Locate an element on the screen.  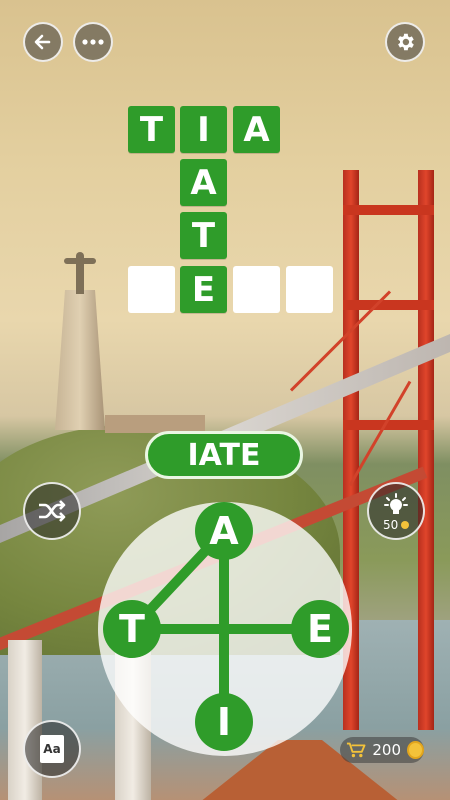
dictionary-button: Aa is located at coordinates (52, 749).